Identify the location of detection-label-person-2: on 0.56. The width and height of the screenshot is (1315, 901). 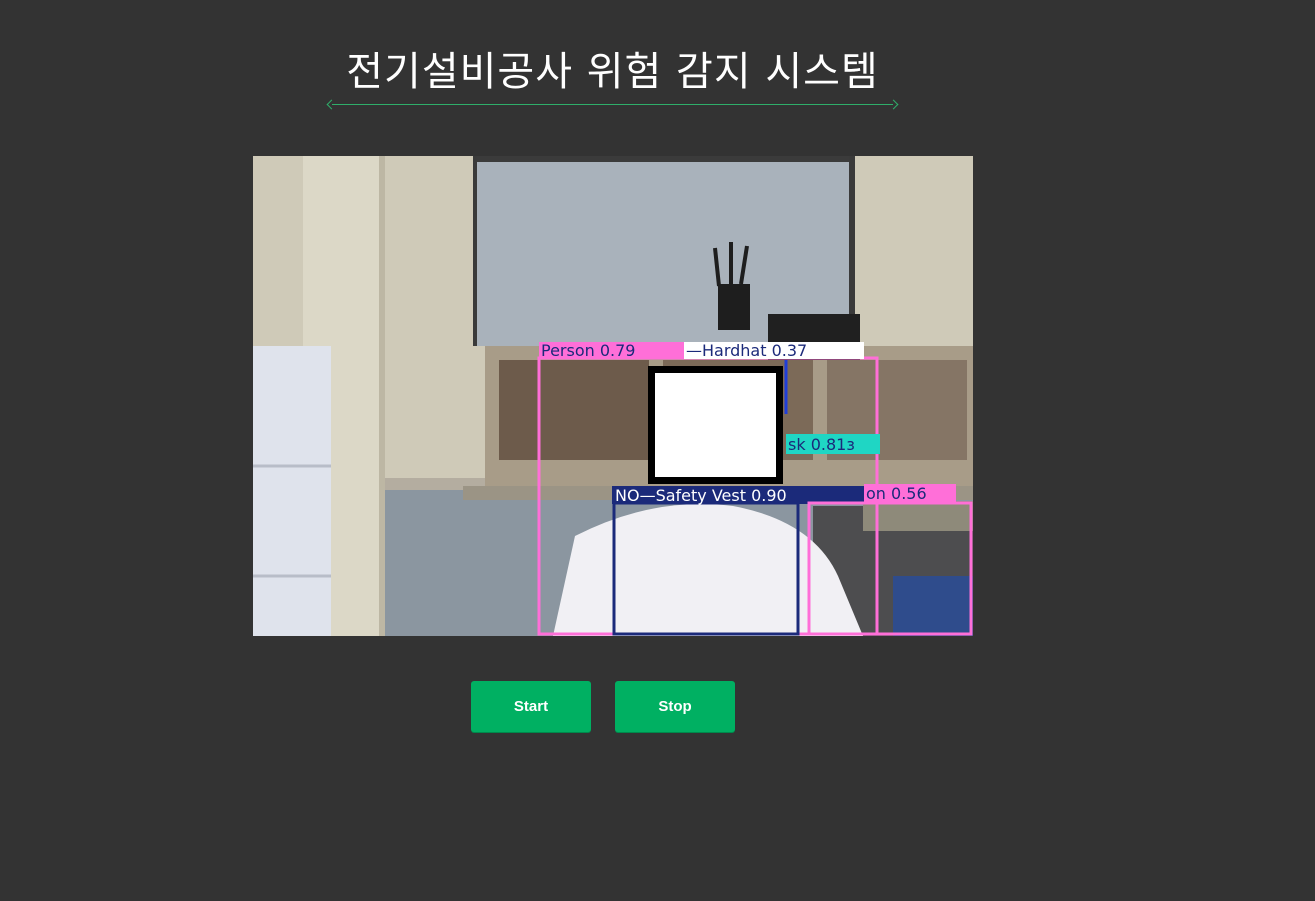
(896, 493).